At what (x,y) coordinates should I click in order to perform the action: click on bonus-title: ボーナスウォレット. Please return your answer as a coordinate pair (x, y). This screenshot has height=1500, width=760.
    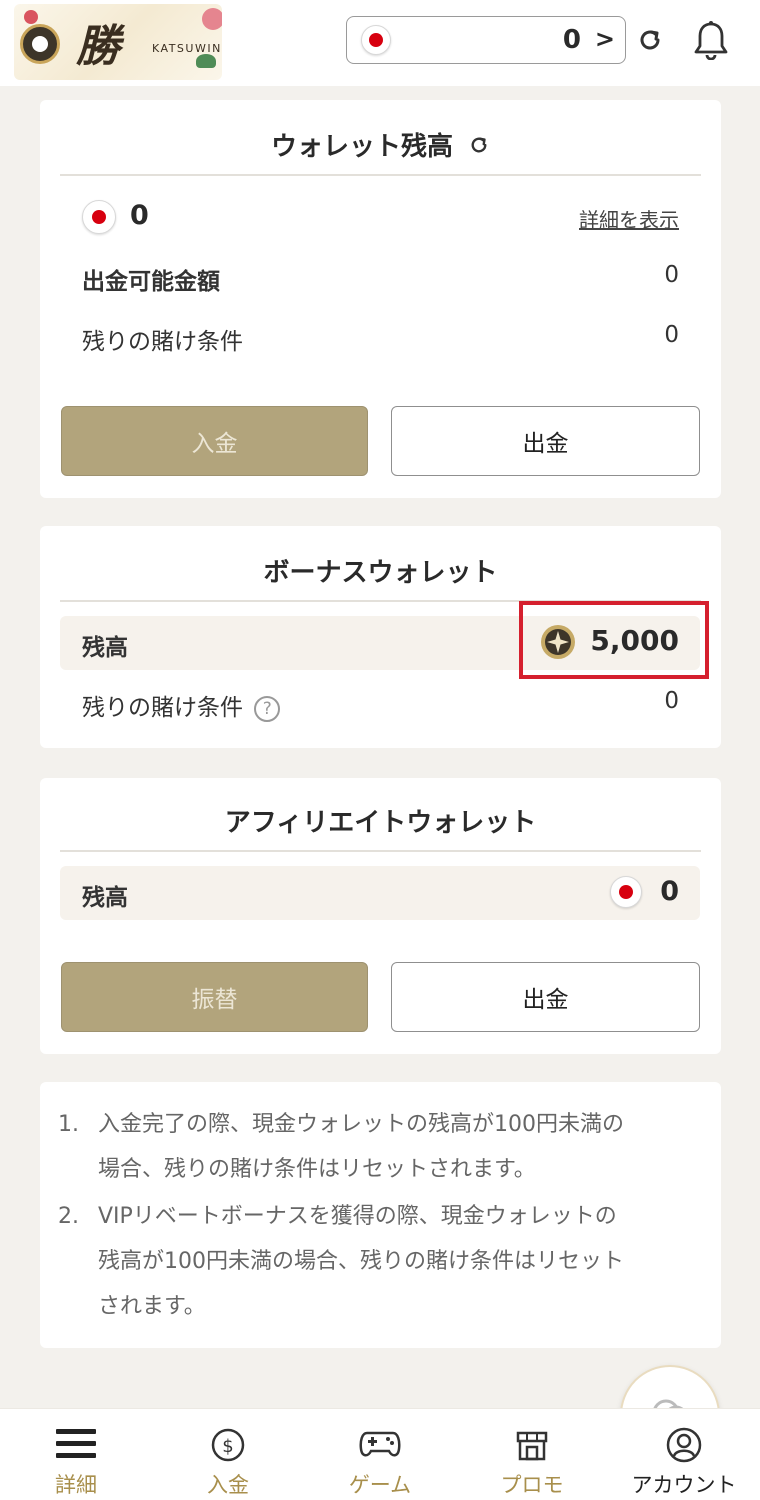
    Looking at the image, I should click on (380, 573).